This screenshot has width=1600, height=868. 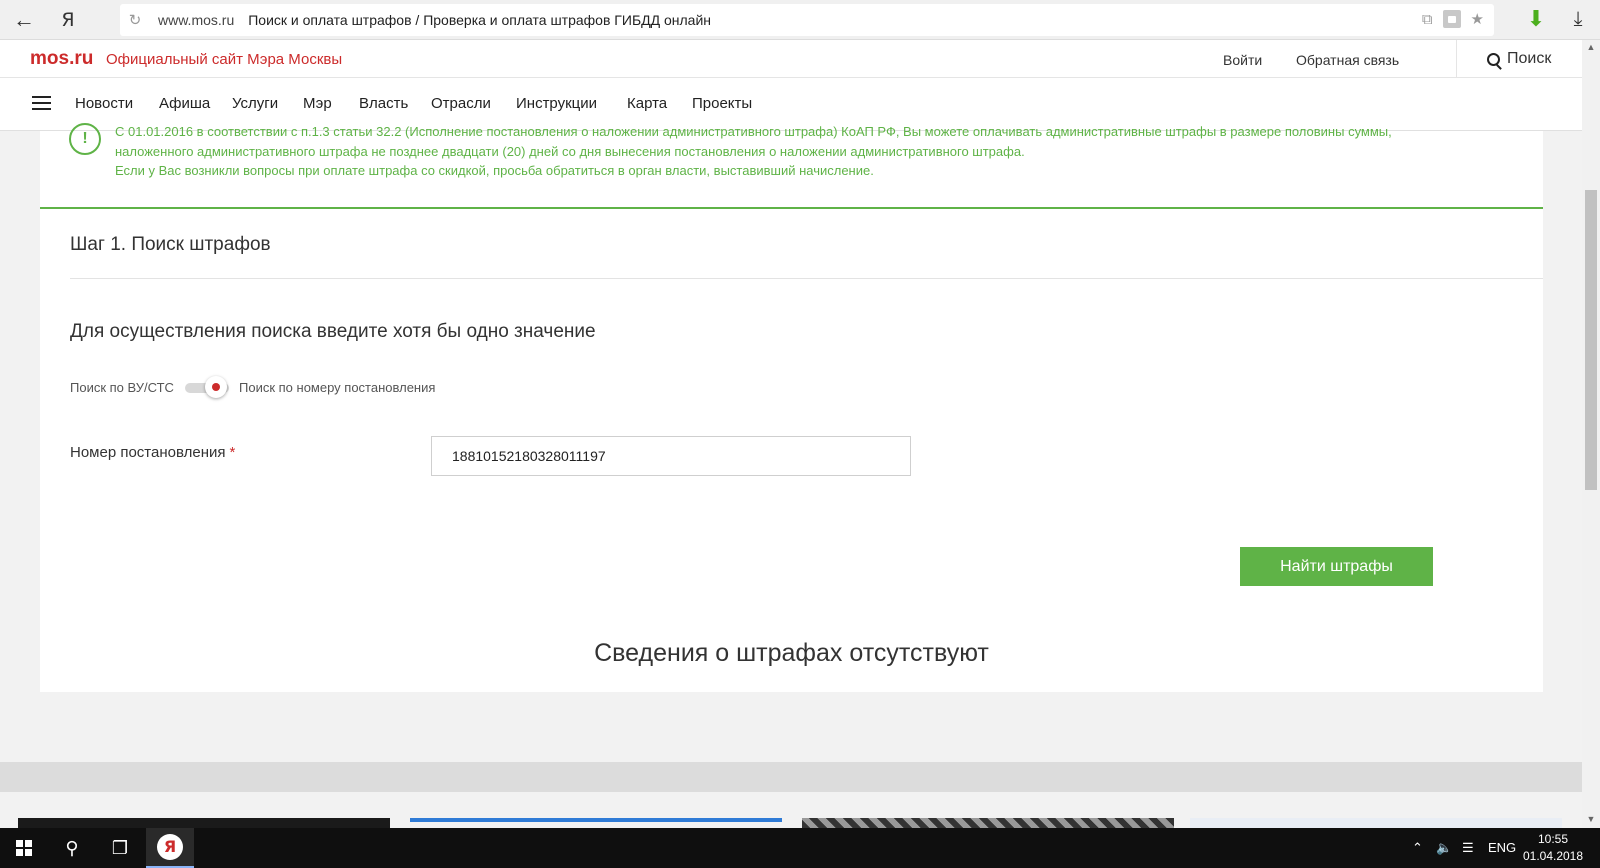 I want to click on start-button, so click(x=24, y=848).